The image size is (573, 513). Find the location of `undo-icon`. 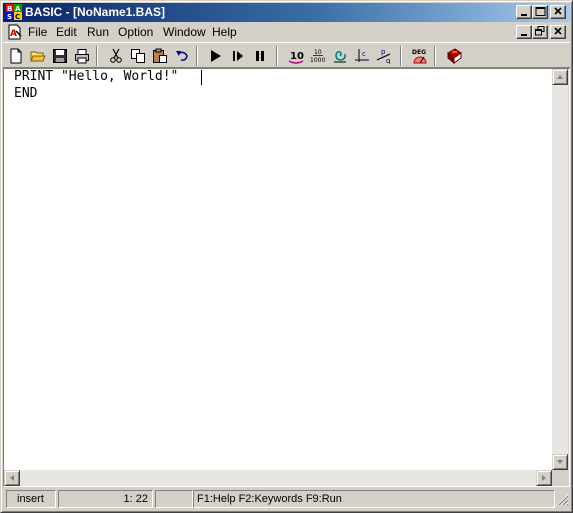

undo-icon is located at coordinates (182, 56).